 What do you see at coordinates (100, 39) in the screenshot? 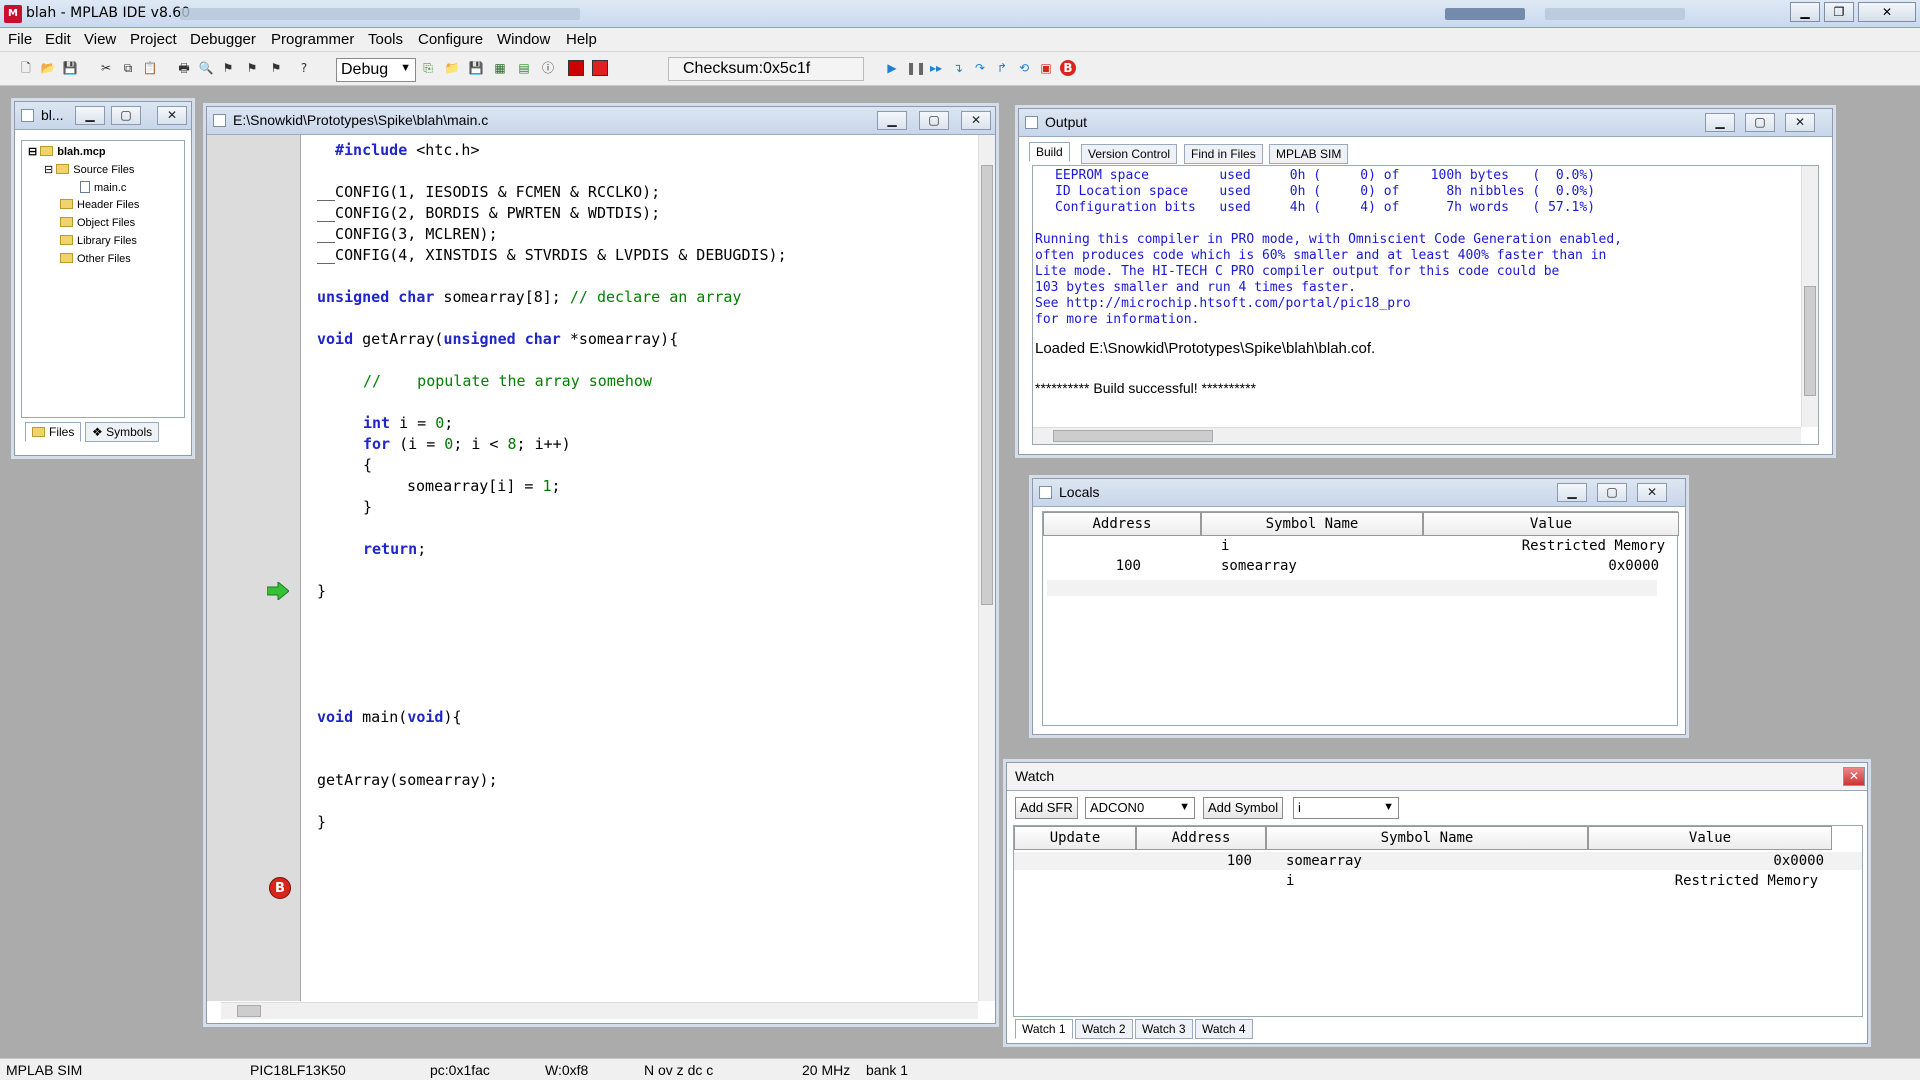
I see `menu-view: View` at bounding box center [100, 39].